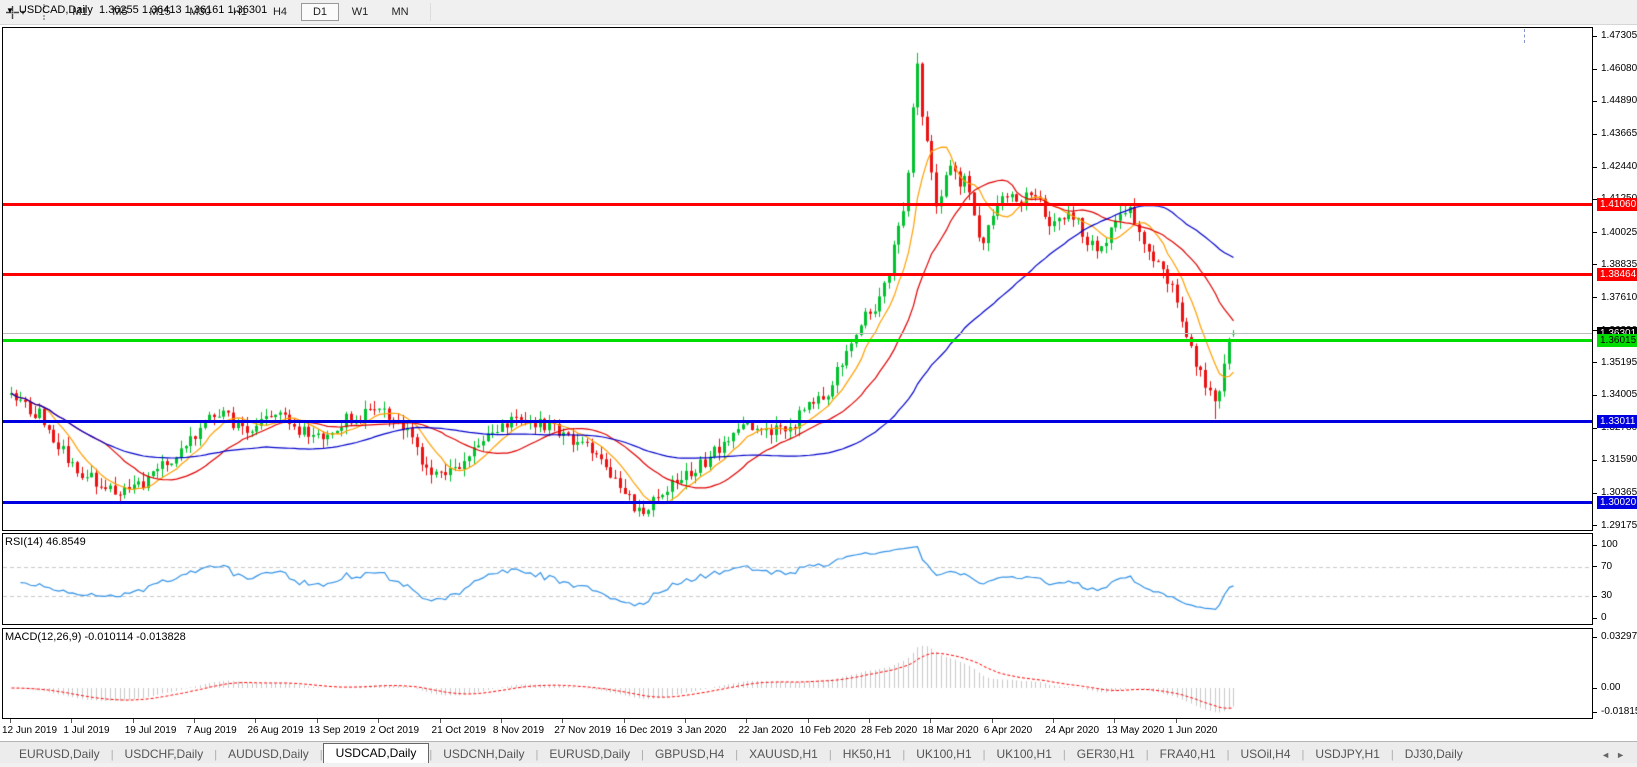 The image size is (1637, 767). What do you see at coordinates (337, 730) in the screenshot?
I see `date-label: 13 Sep 2019` at bounding box center [337, 730].